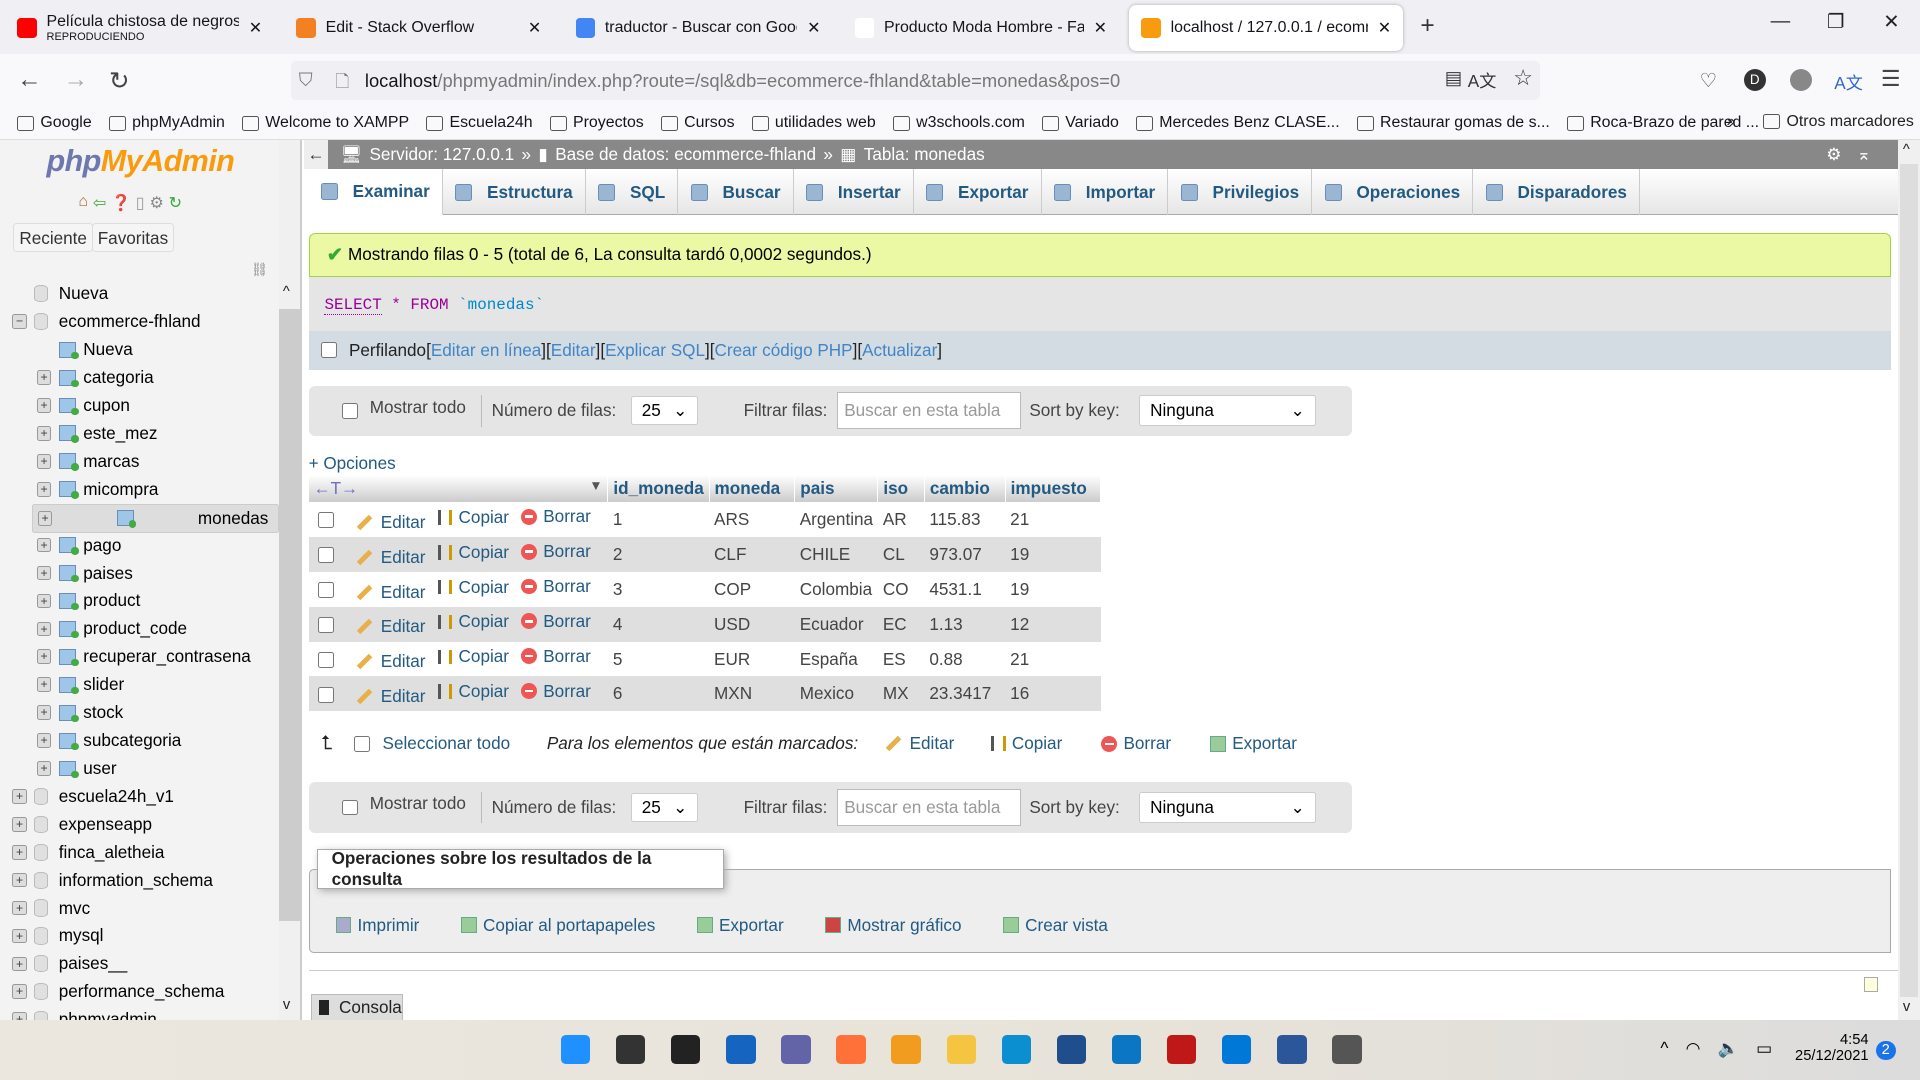 The image size is (1920, 1080). Describe the element at coordinates (1664, 1048) in the screenshot. I see `show-hidden-icons: ^` at that location.